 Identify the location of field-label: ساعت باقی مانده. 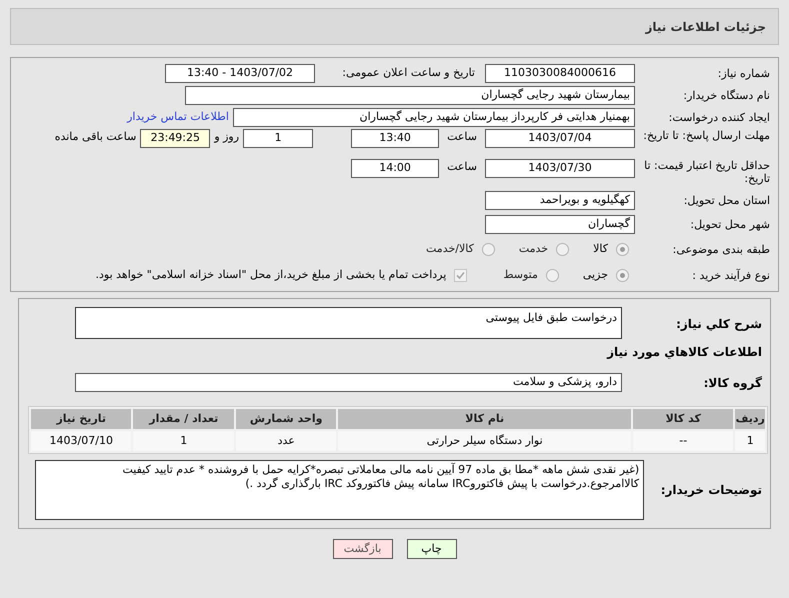
(95, 137).